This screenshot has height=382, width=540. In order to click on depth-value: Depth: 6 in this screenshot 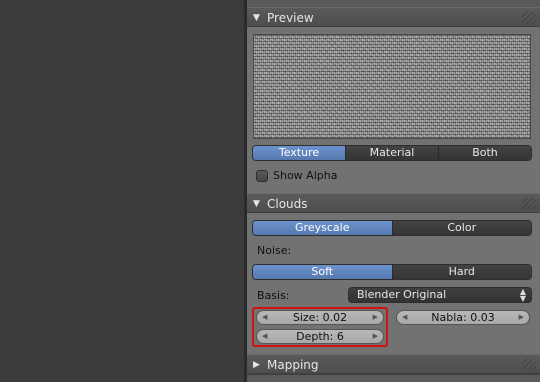, I will do `click(320, 336)`.